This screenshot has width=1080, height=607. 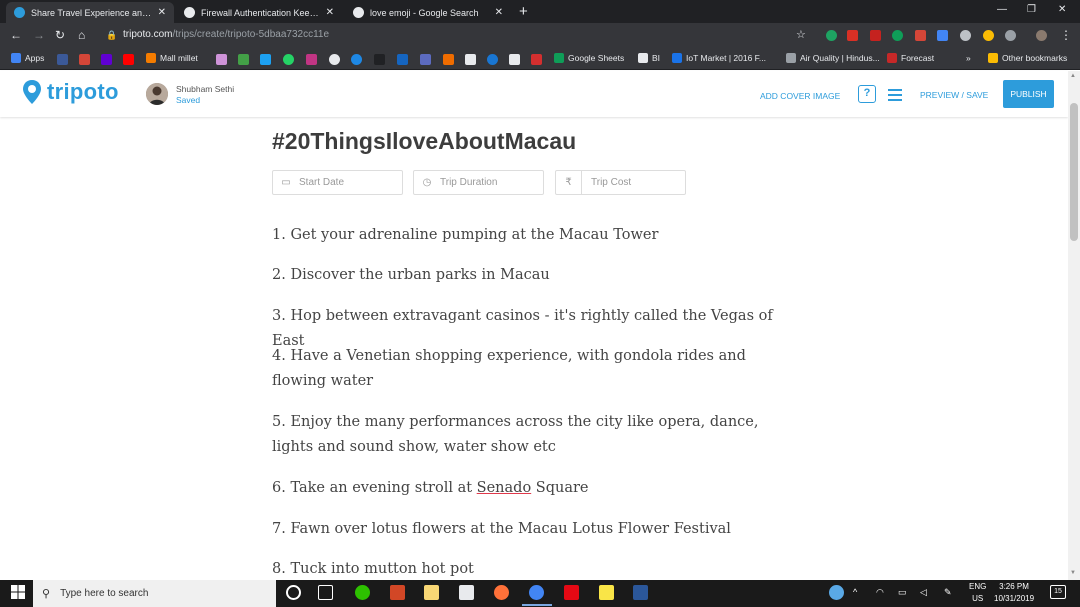 I want to click on yahoo-icon, so click(x=106, y=59).